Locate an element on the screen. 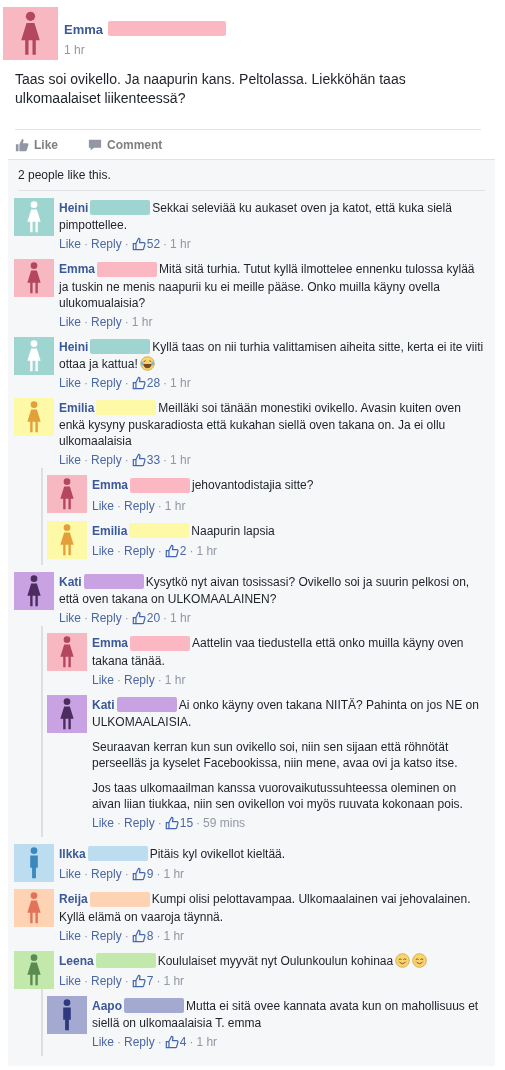 This screenshot has height=1070, width=505. comment-text: Ilkka Pitäis kyl ovikellot kieltää. is located at coordinates (173, 854).